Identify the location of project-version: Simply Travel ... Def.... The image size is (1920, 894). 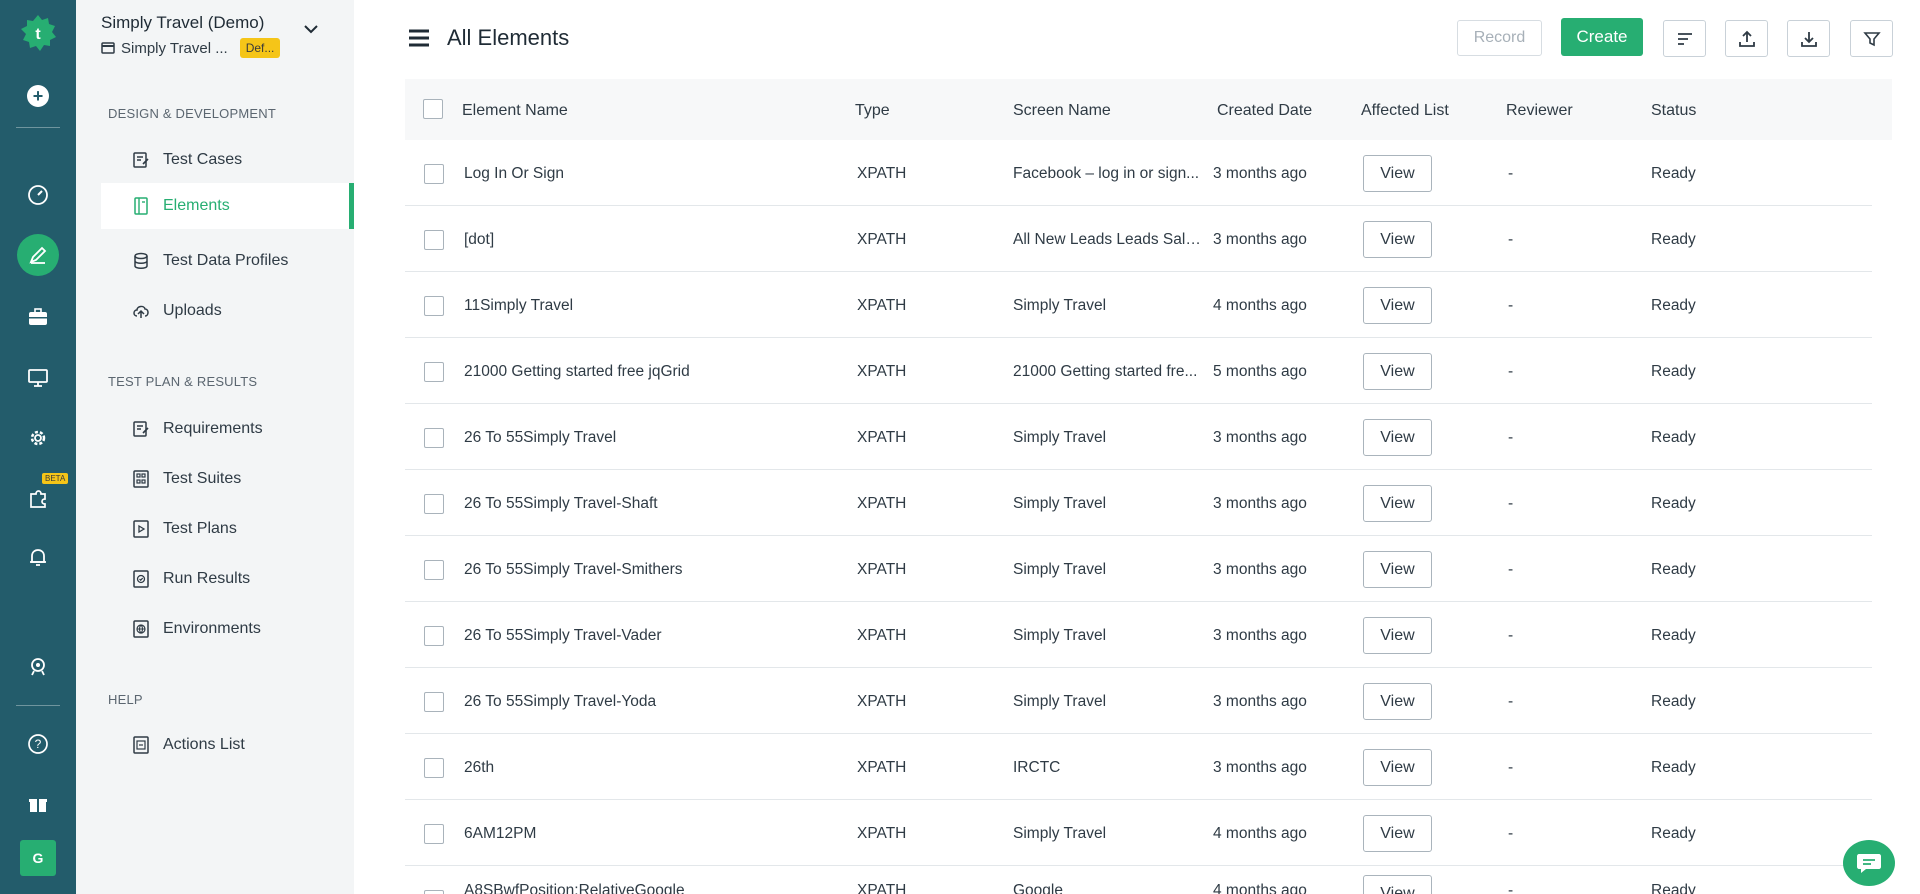
(191, 48).